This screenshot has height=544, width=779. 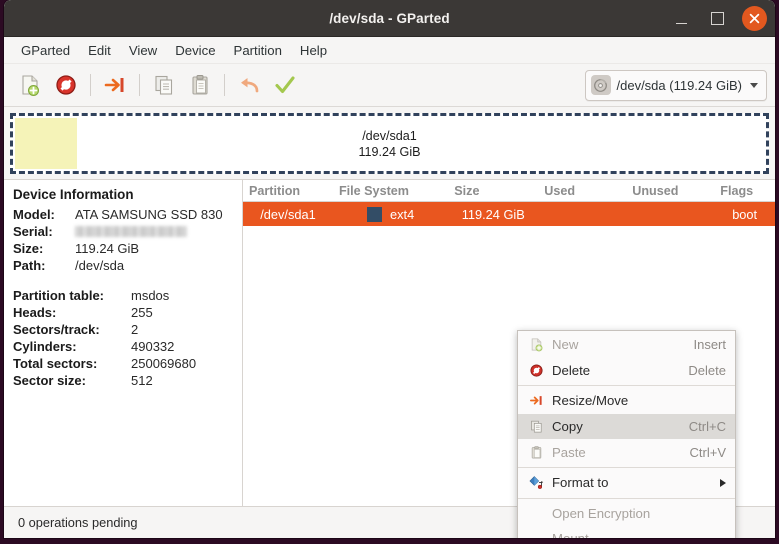 What do you see at coordinates (150, 295) in the screenshot?
I see `device-info-partition-table-value: msdos` at bounding box center [150, 295].